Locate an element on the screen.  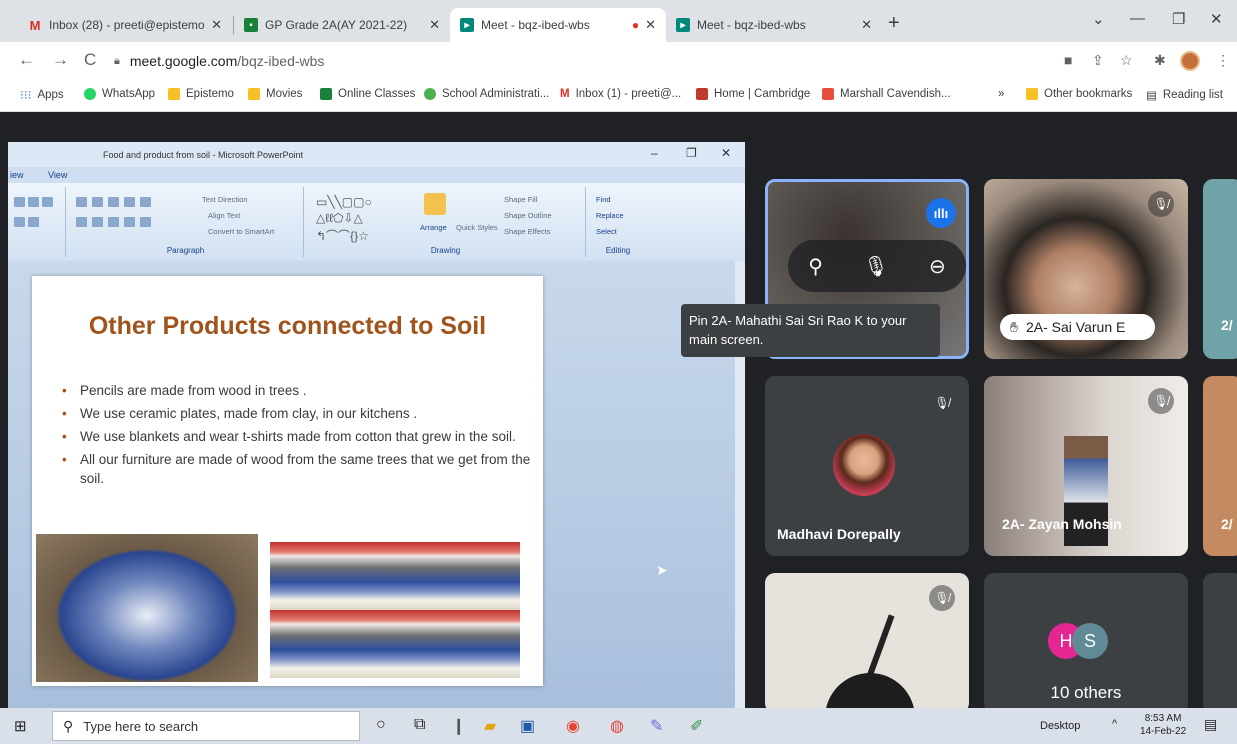
hand-raised-icon: ✋︎ is located at coordinates (1014, 326).